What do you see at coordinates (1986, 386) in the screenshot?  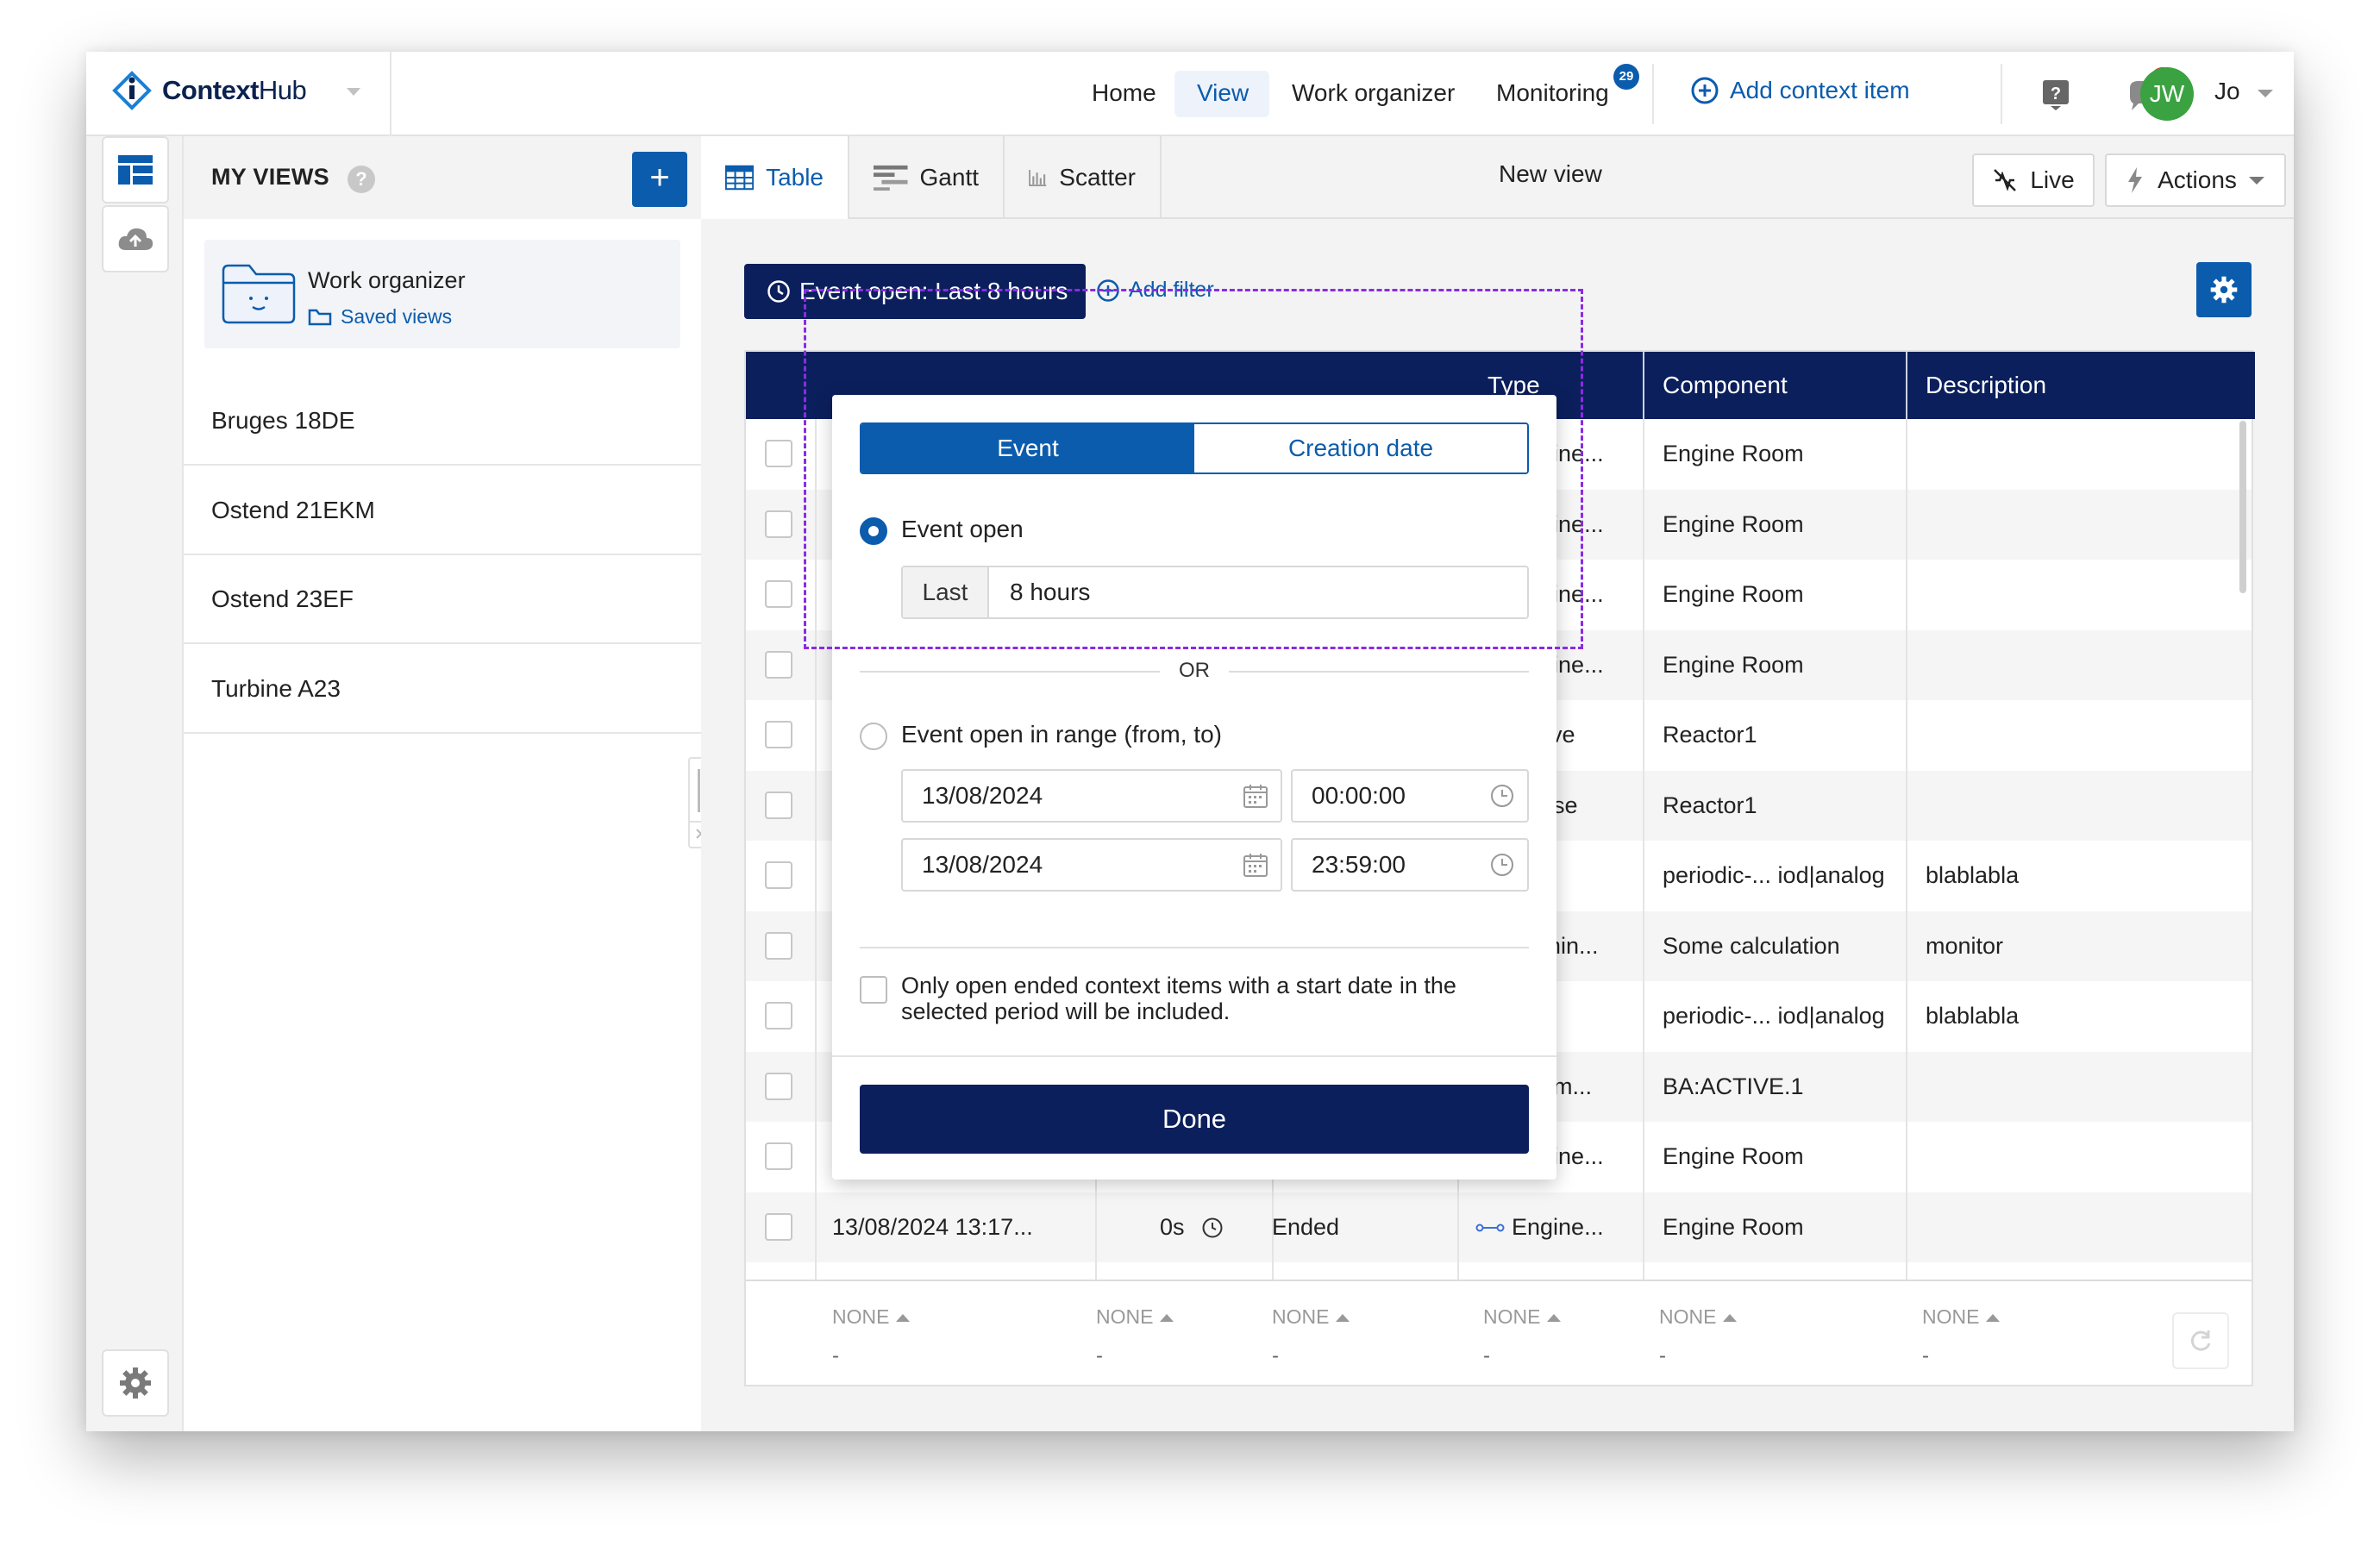 I see `column-header-description: Description` at bounding box center [1986, 386].